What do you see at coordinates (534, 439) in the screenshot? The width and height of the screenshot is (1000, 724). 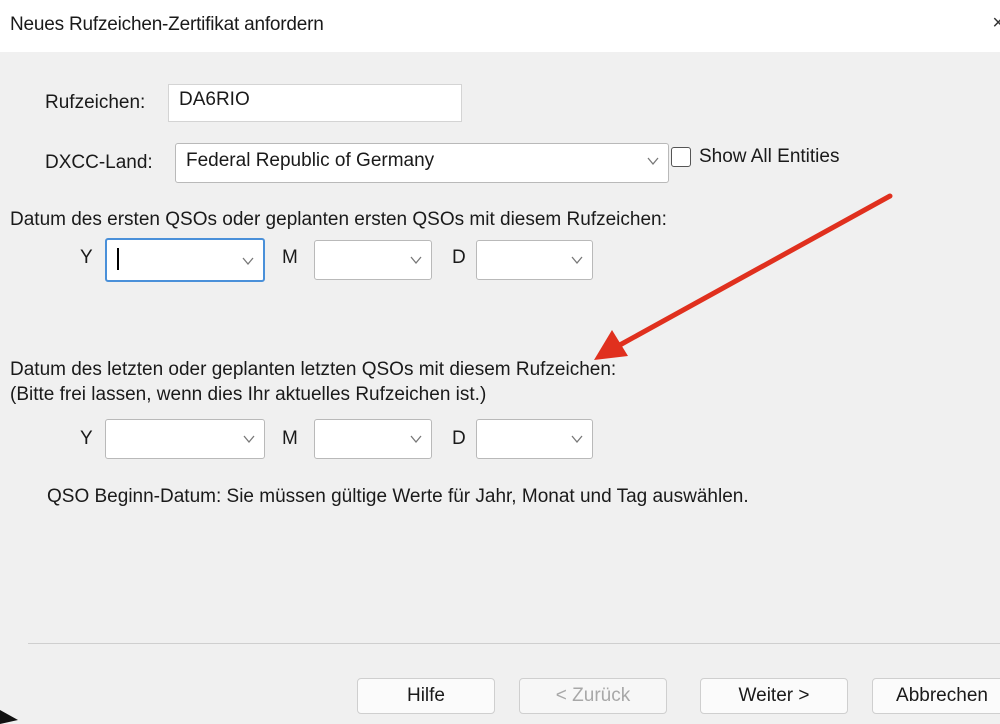 I see `last-day-select` at bounding box center [534, 439].